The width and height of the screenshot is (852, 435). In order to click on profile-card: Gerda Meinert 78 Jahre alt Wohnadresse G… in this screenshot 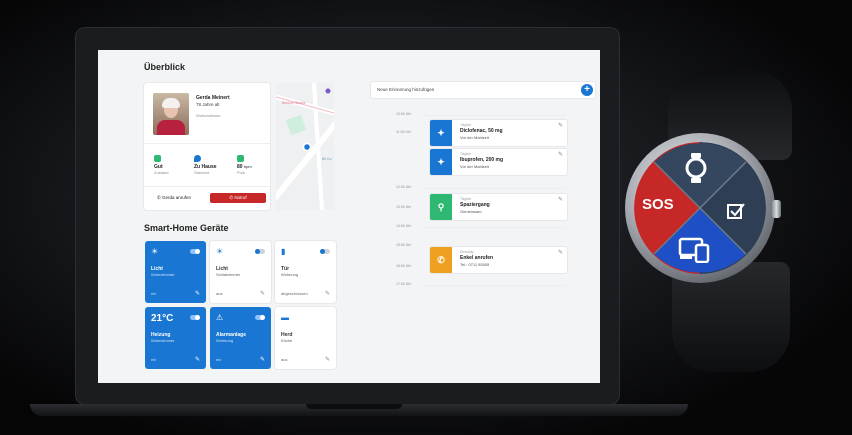, I will do `click(207, 146)`.